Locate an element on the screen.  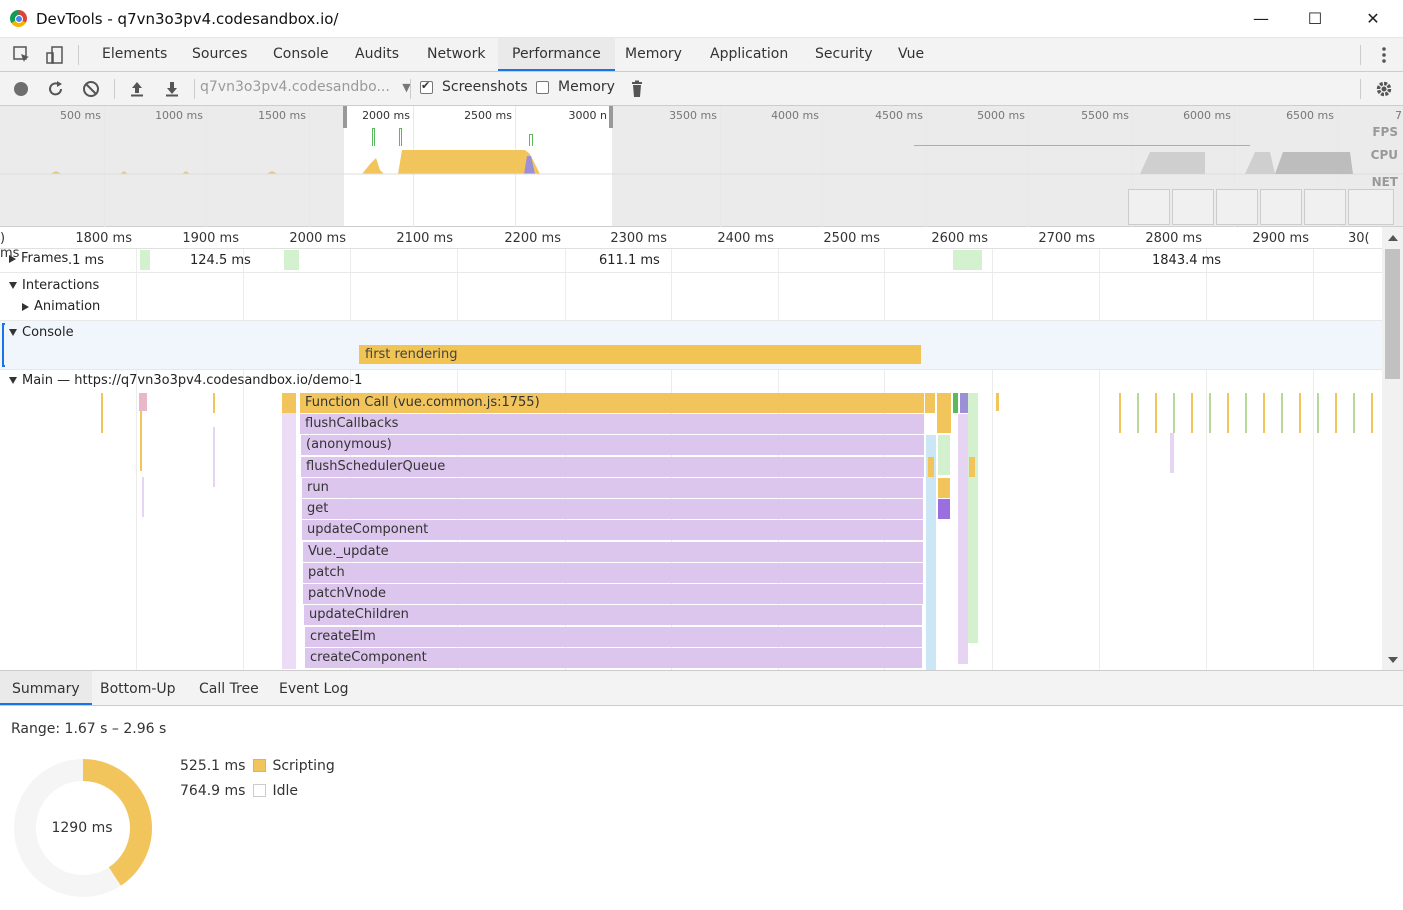
chrome-logo-icon is located at coordinates (18, 18).